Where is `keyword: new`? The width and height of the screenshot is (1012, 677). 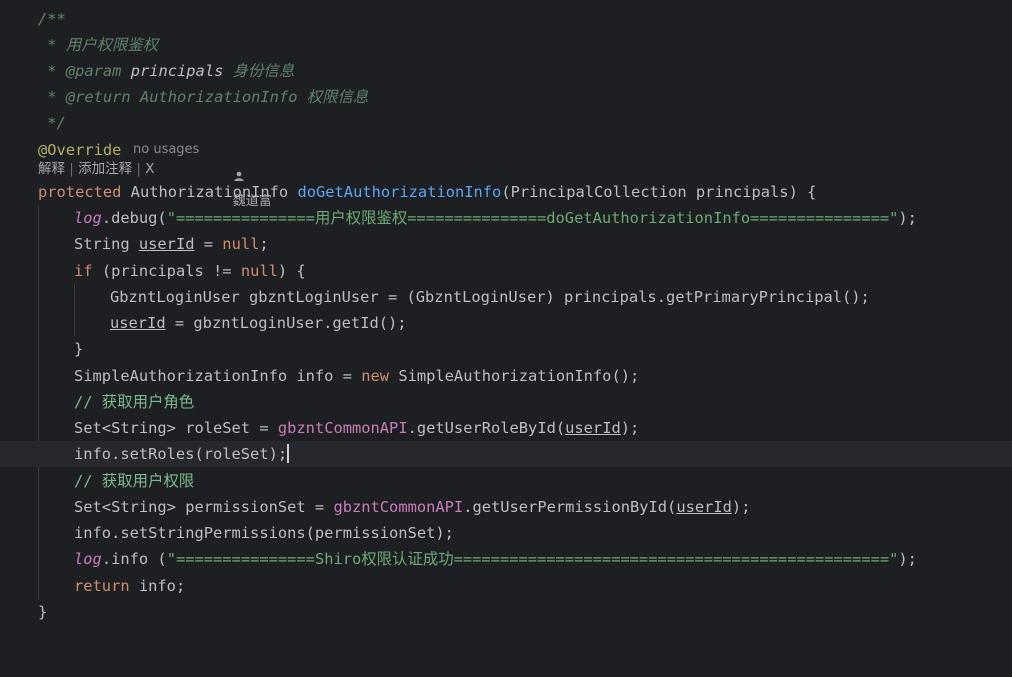 keyword: new is located at coordinates (375, 376).